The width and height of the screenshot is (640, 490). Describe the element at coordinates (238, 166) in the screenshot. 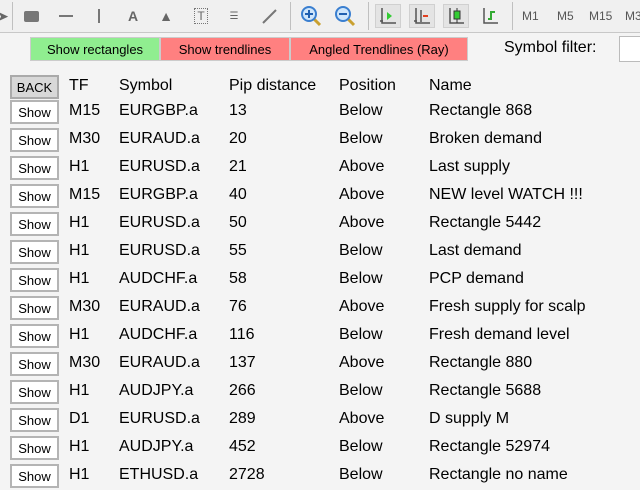

I see `cell-pip-distance: 21` at that location.